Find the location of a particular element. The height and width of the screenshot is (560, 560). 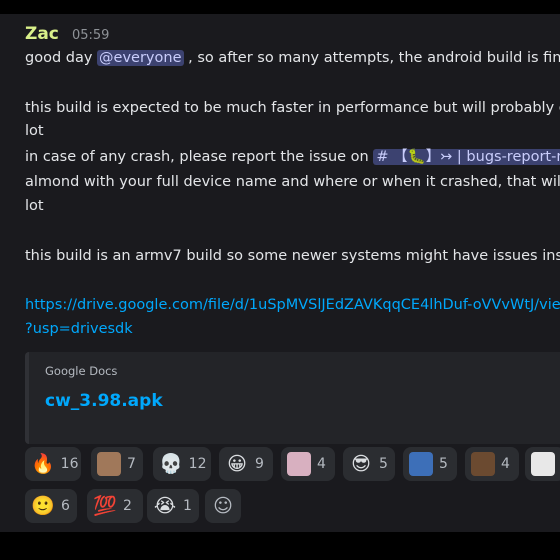

custom-face-icon is located at coordinates (109, 464).